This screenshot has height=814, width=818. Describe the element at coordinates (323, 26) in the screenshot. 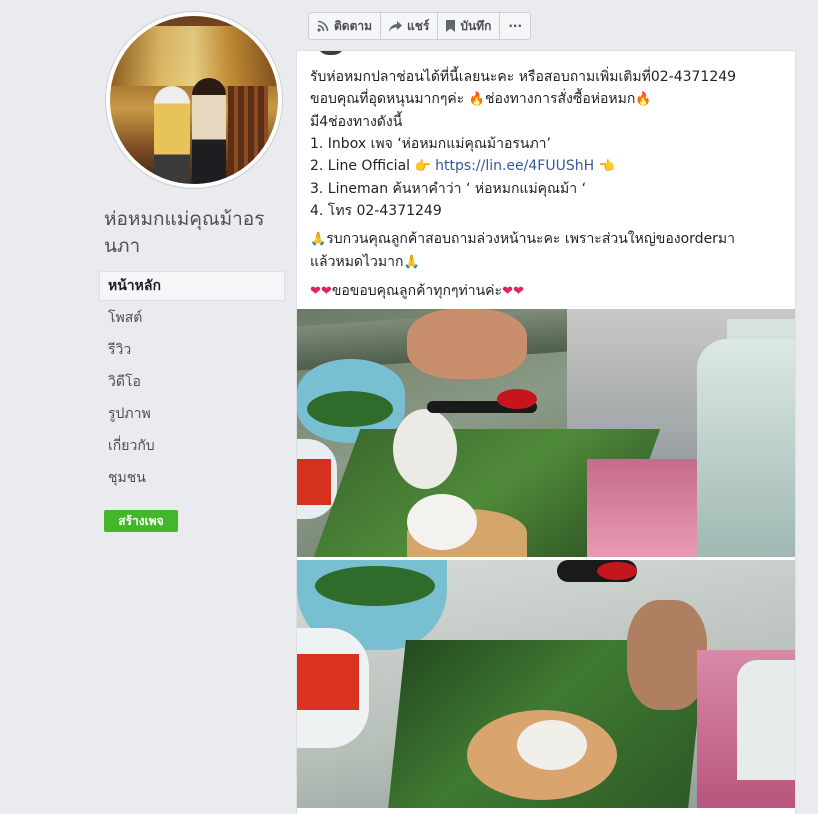

I see `rss-icon` at that location.